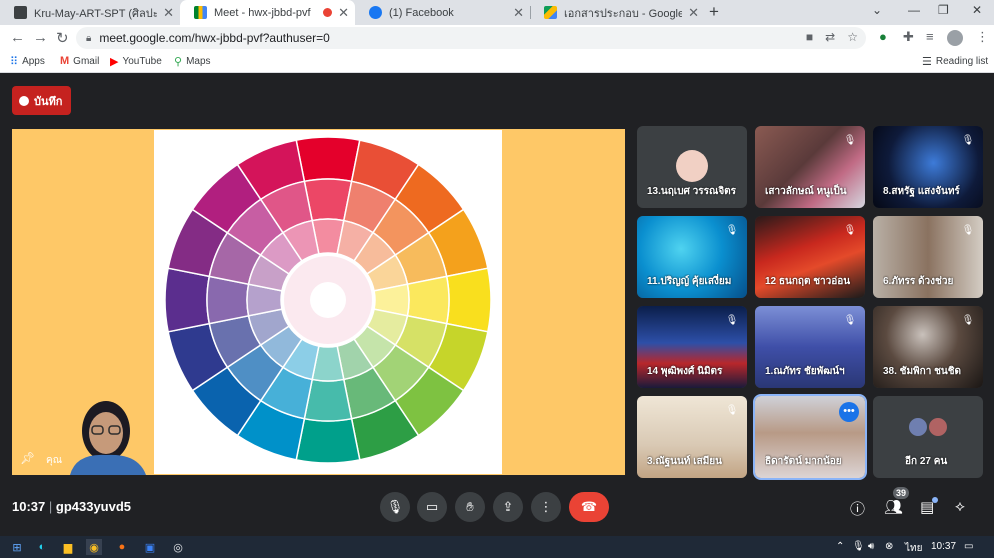  Describe the element at coordinates (830, 37) in the screenshot. I see `translate-icon: ⇄` at that location.